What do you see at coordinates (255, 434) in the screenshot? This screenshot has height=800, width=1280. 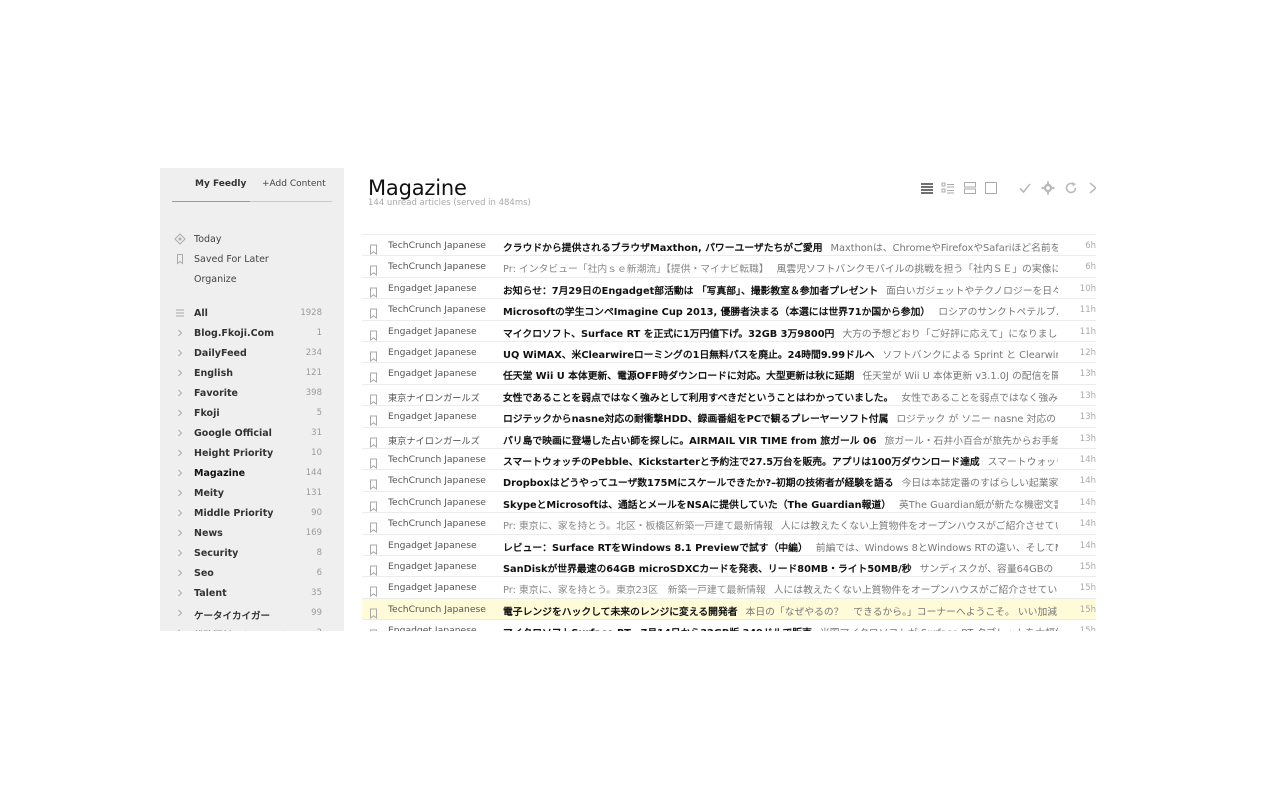 I see `sidebar-category: Google Official 31` at bounding box center [255, 434].